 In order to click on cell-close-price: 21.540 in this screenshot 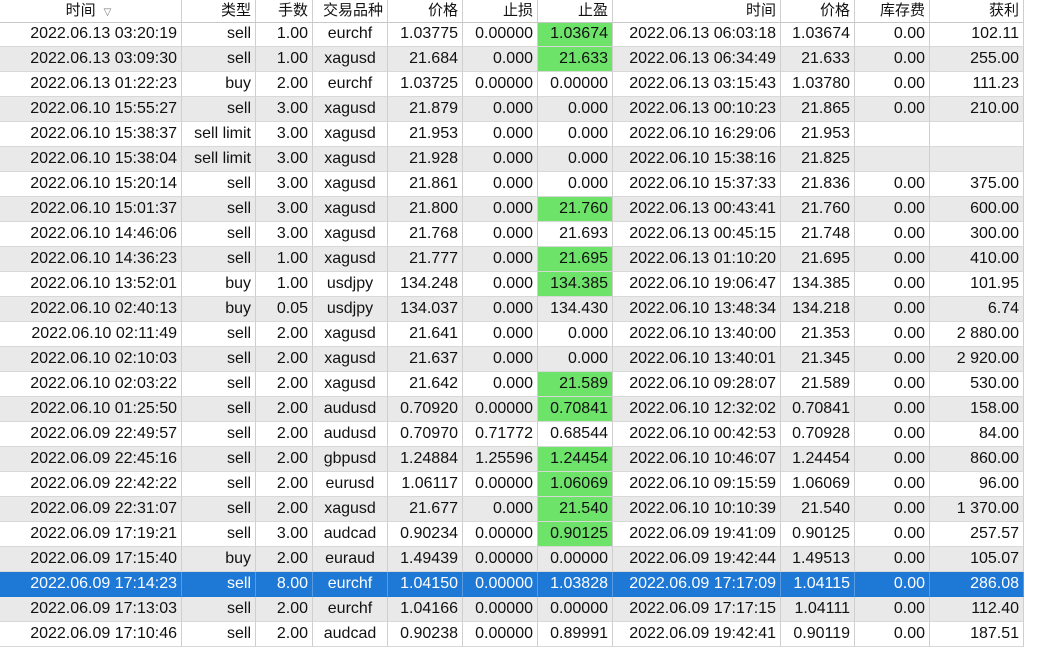, I will do `click(818, 509)`.